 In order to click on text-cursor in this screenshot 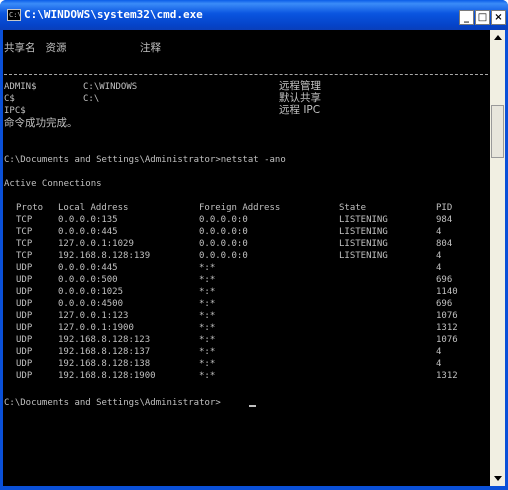, I will do `click(252, 406)`.